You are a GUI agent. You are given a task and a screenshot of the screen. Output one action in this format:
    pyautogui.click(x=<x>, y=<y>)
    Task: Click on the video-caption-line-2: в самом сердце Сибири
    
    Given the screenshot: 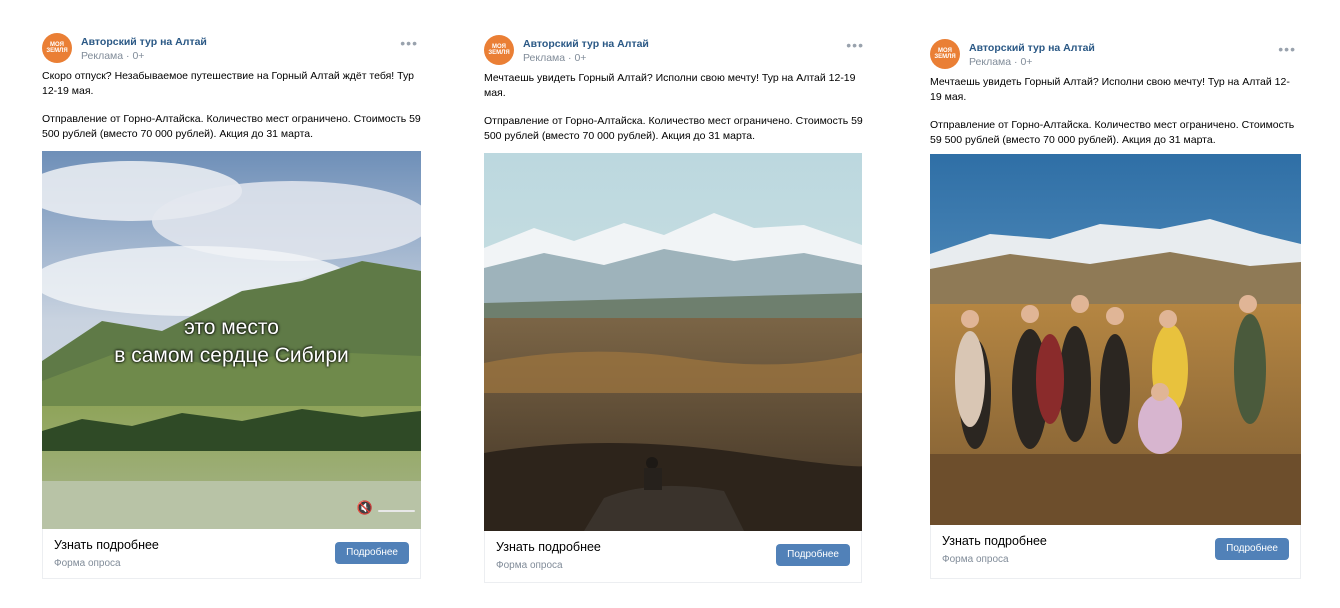 What is the action you would take?
    pyautogui.click(x=231, y=355)
    